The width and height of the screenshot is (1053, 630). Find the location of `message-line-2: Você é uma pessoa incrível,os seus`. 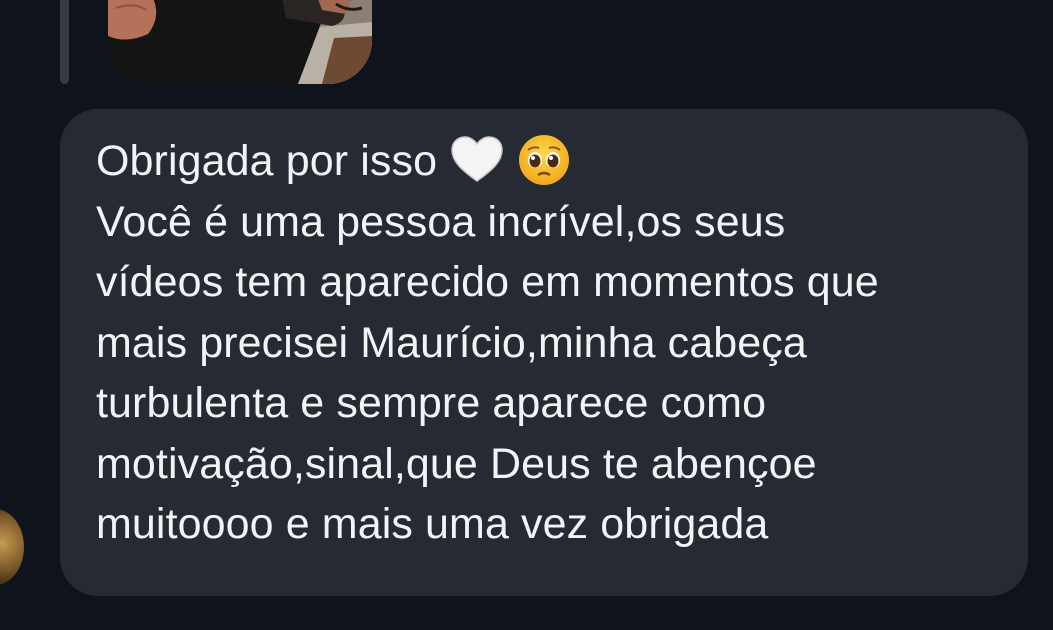

message-line-2: Você é uma pessoa incrível,os seus is located at coordinates (441, 221).